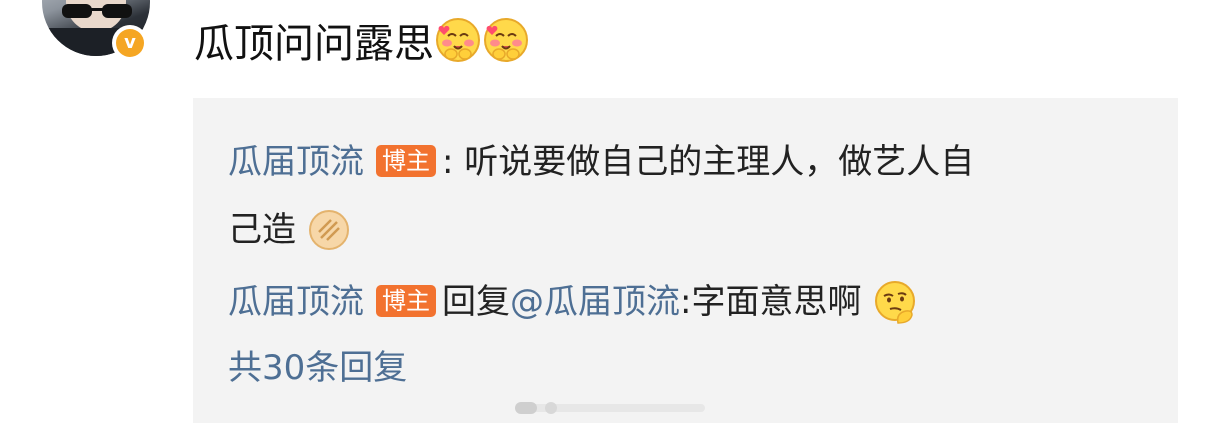 The height and width of the screenshot is (428, 1219). Describe the element at coordinates (708, 162) in the screenshot. I see `reply-text: : 听说要做自己的主理人，做艺人自` at that location.